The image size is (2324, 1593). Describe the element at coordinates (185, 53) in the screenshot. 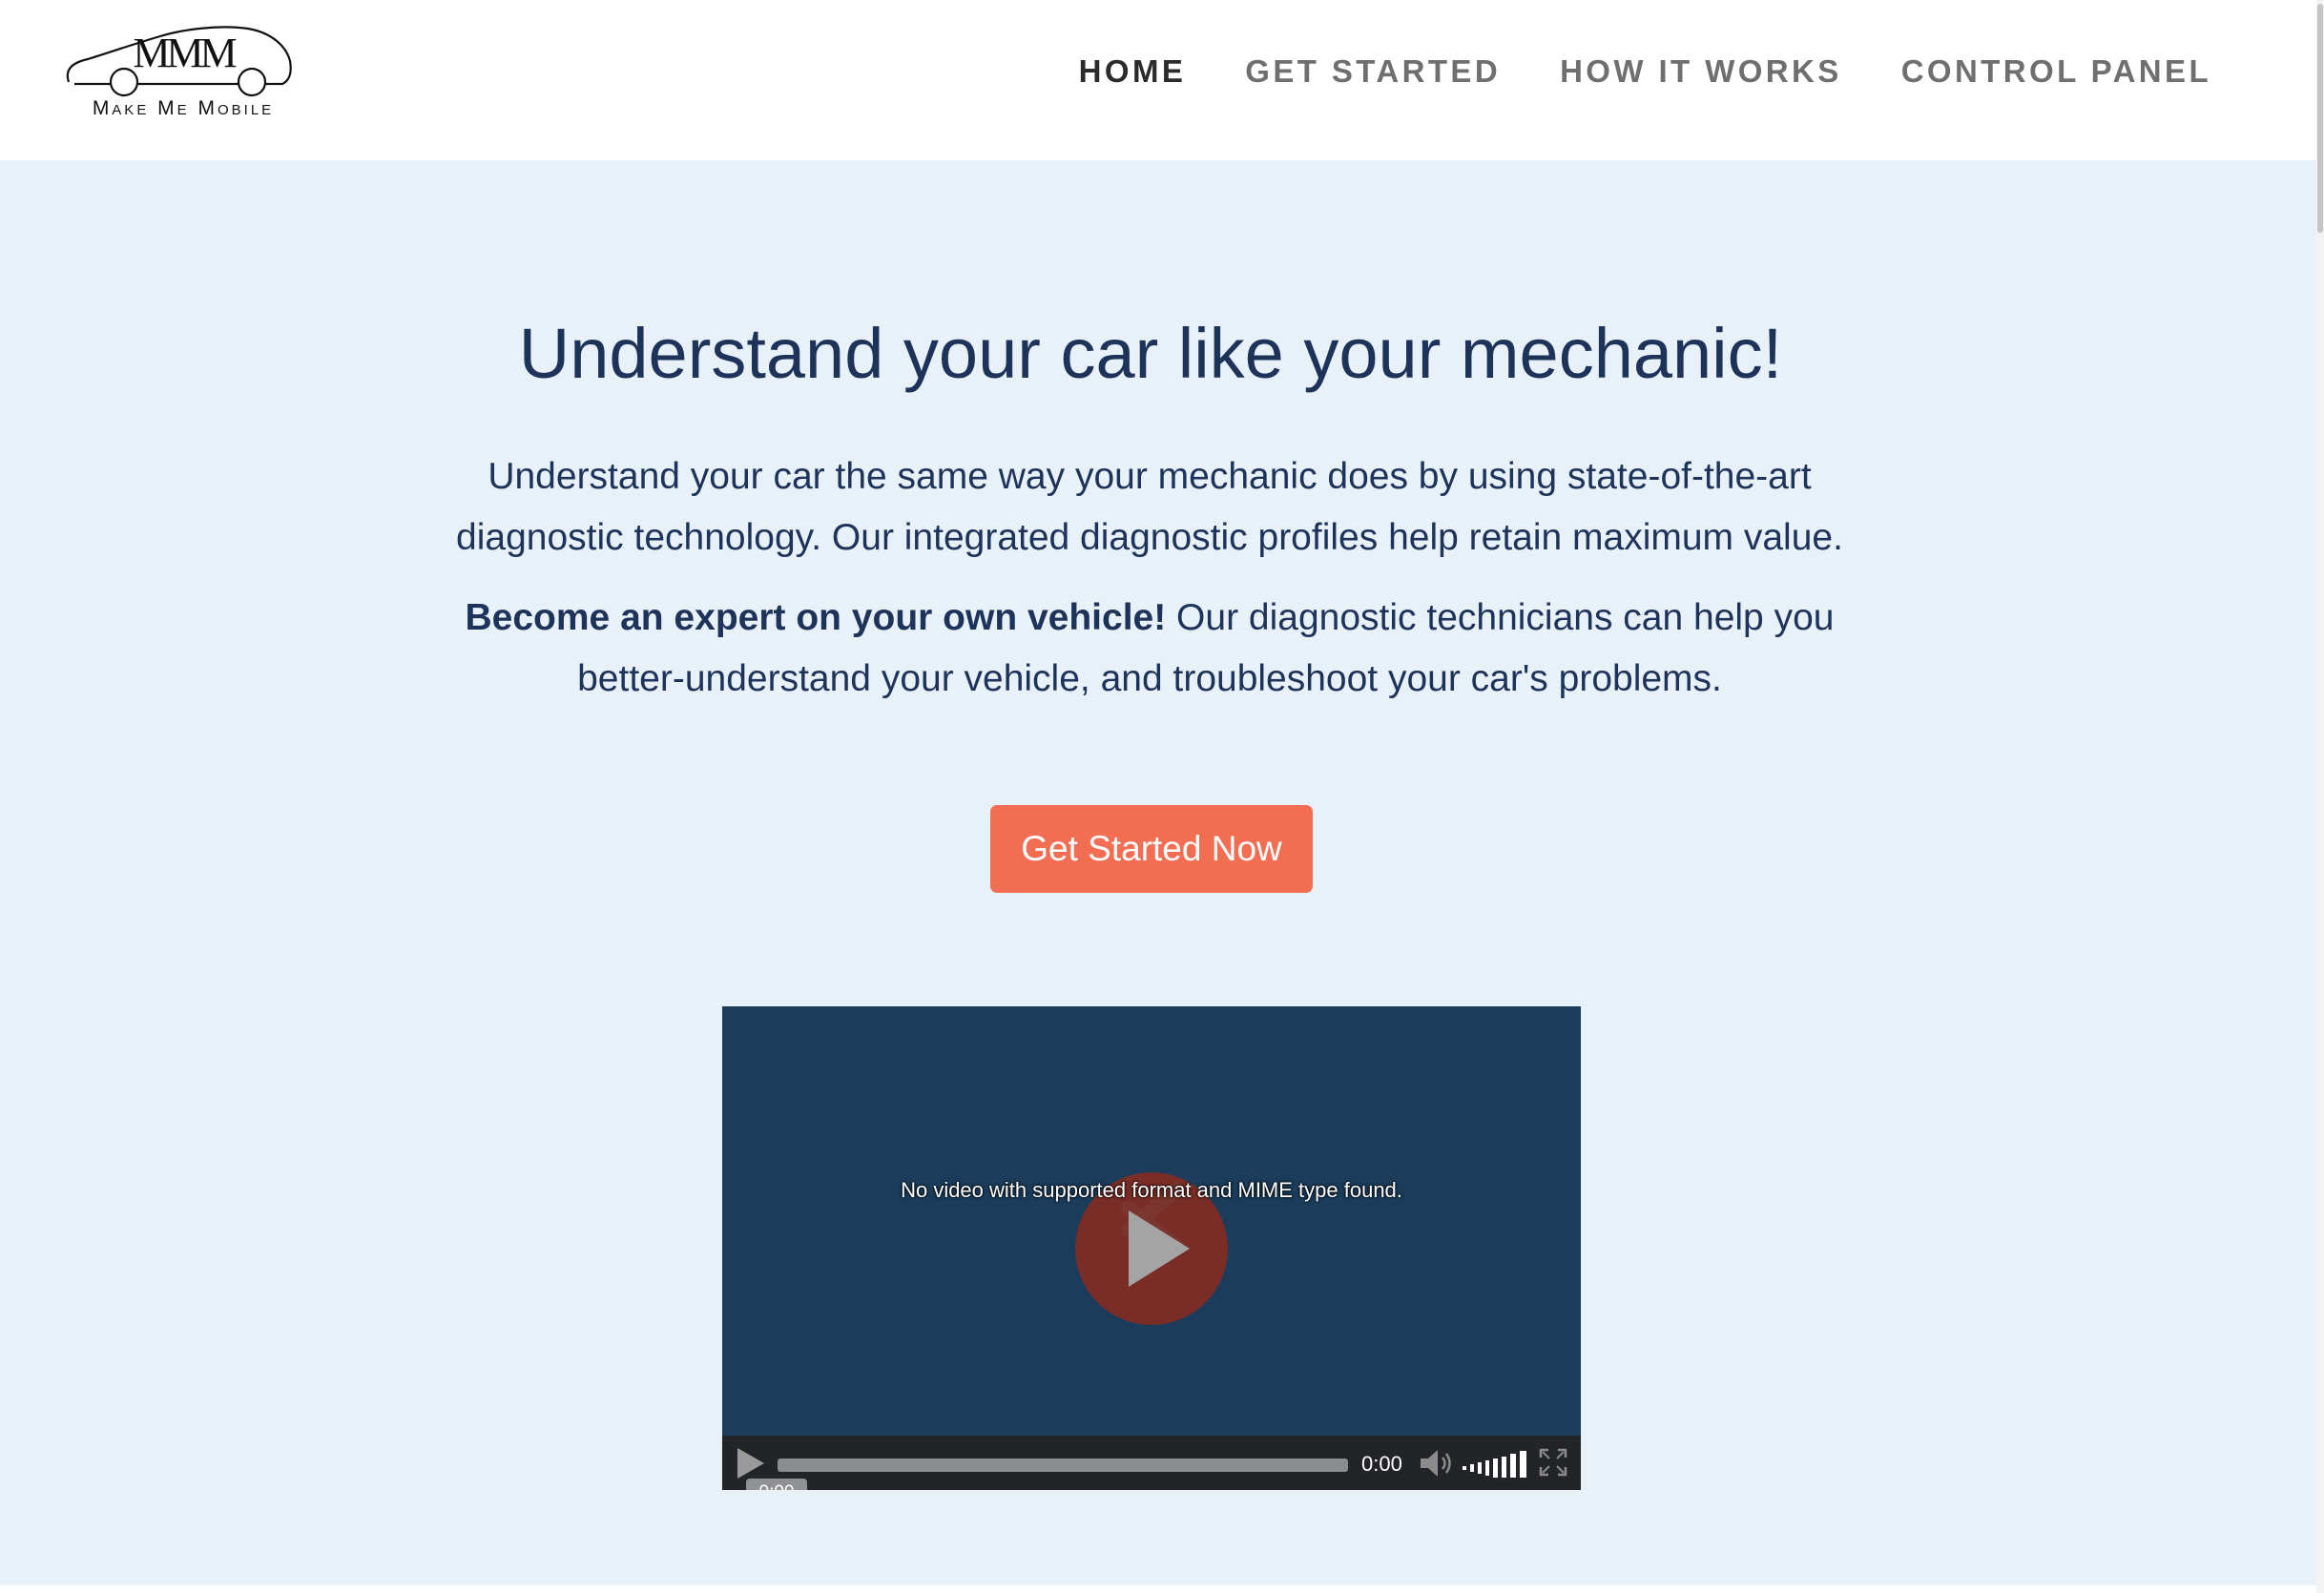

I see `logo-monogram: MMM` at that location.